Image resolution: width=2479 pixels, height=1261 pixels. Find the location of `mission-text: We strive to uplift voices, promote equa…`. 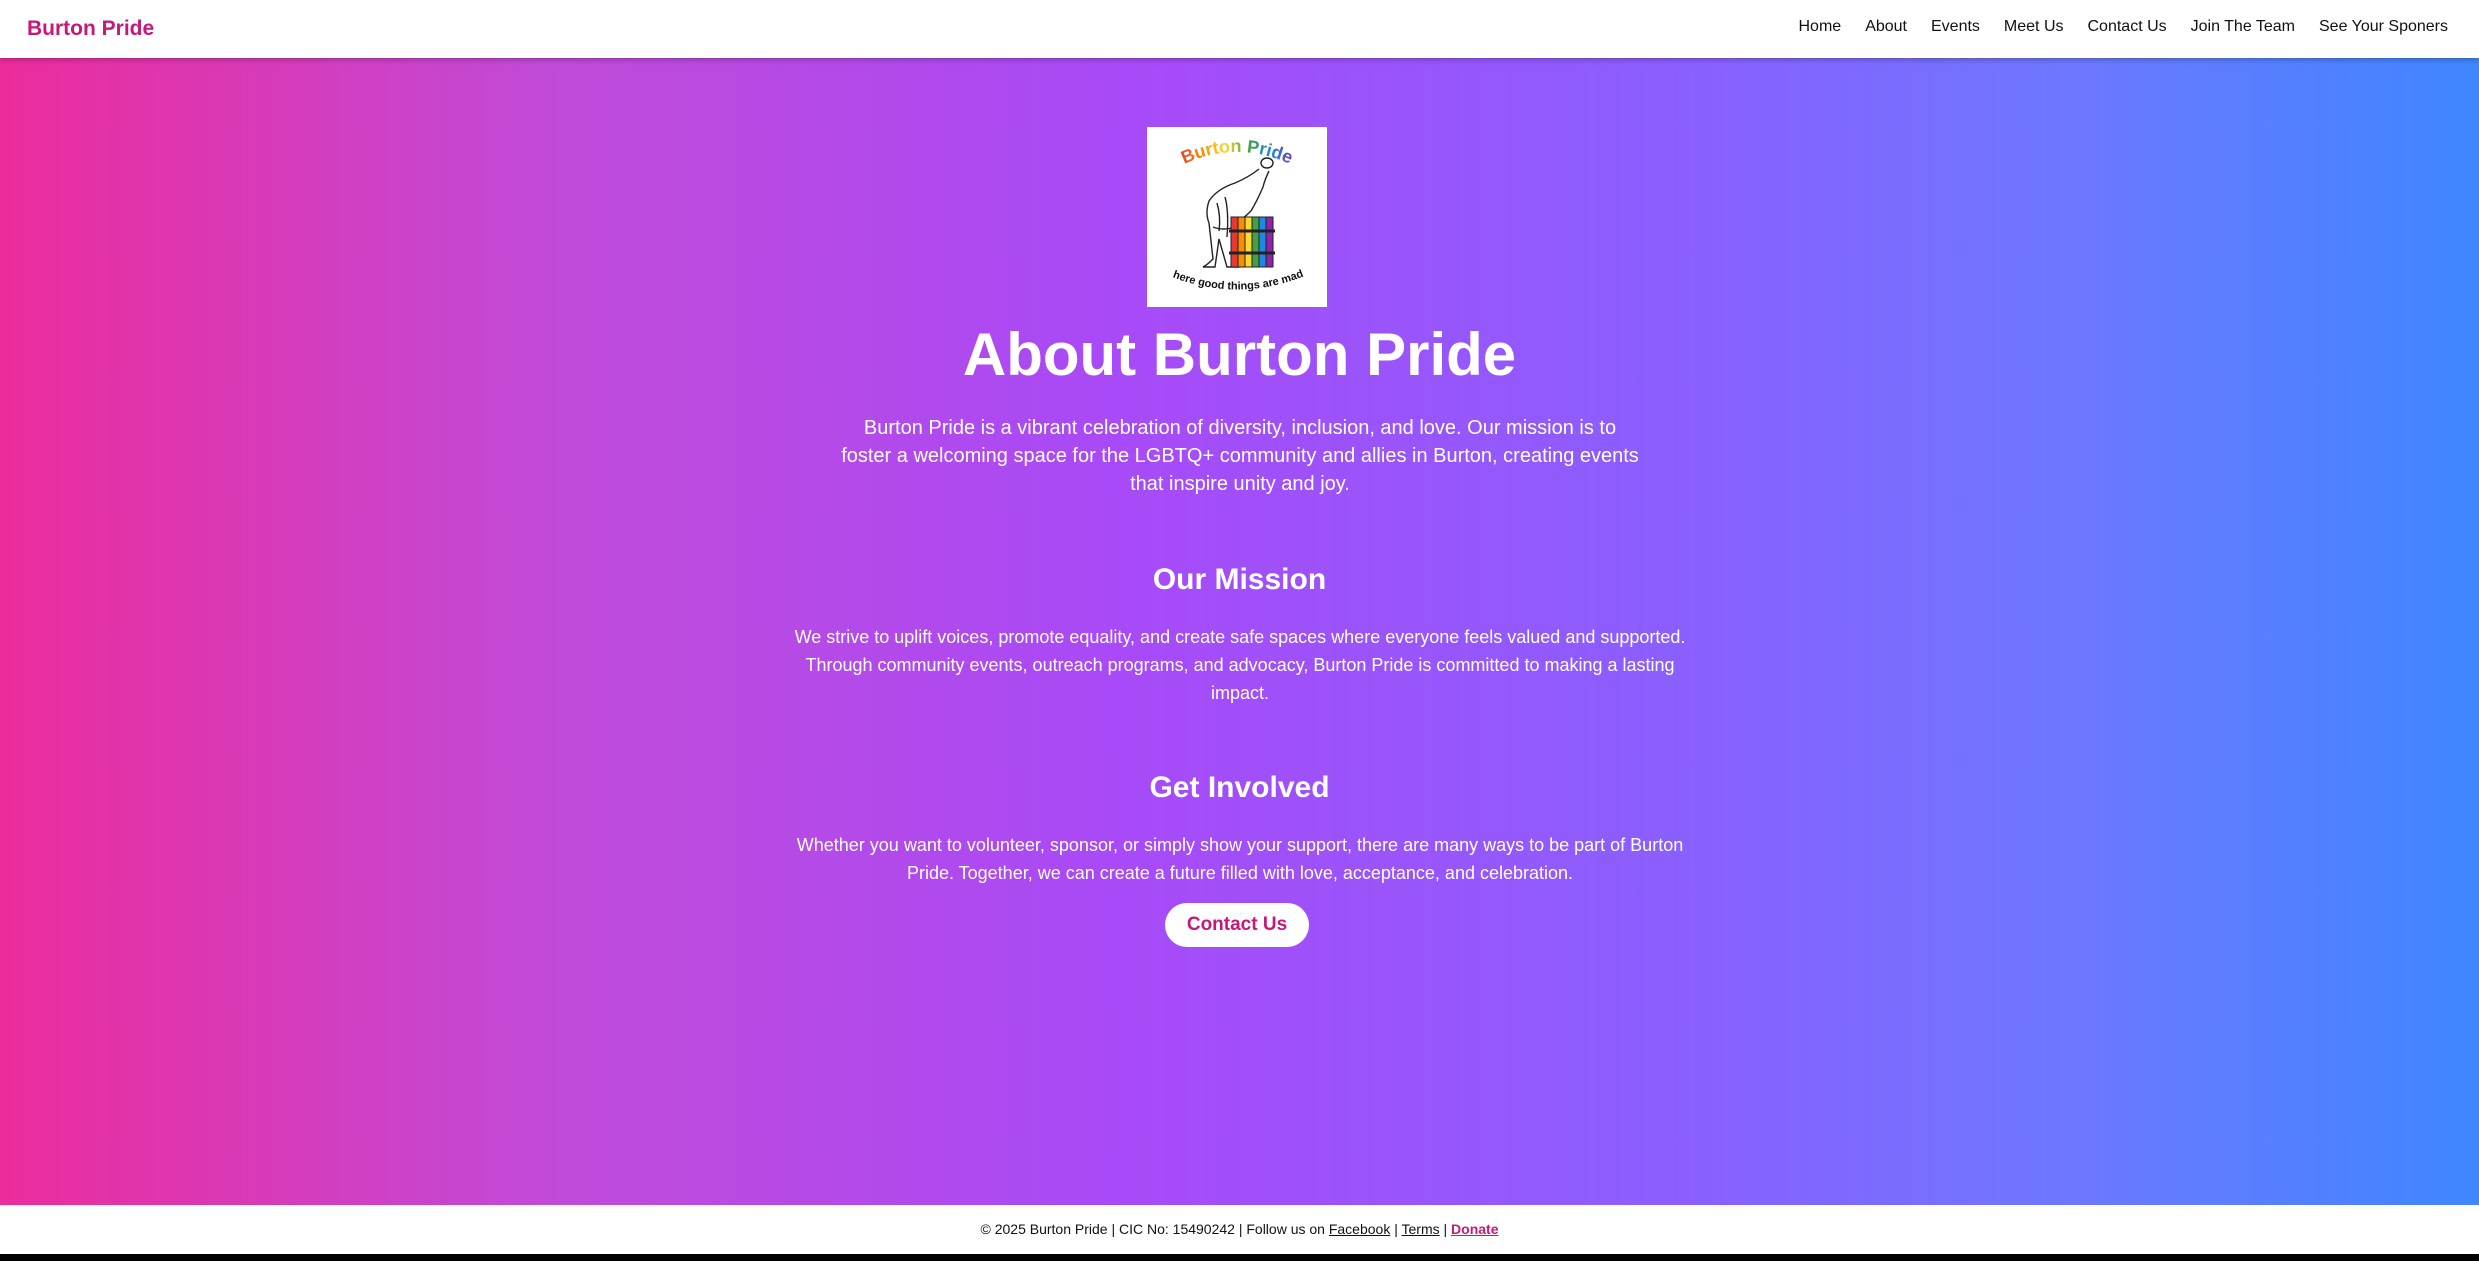

mission-text: We strive to uplift voices, promote equa… is located at coordinates (1240, 665).